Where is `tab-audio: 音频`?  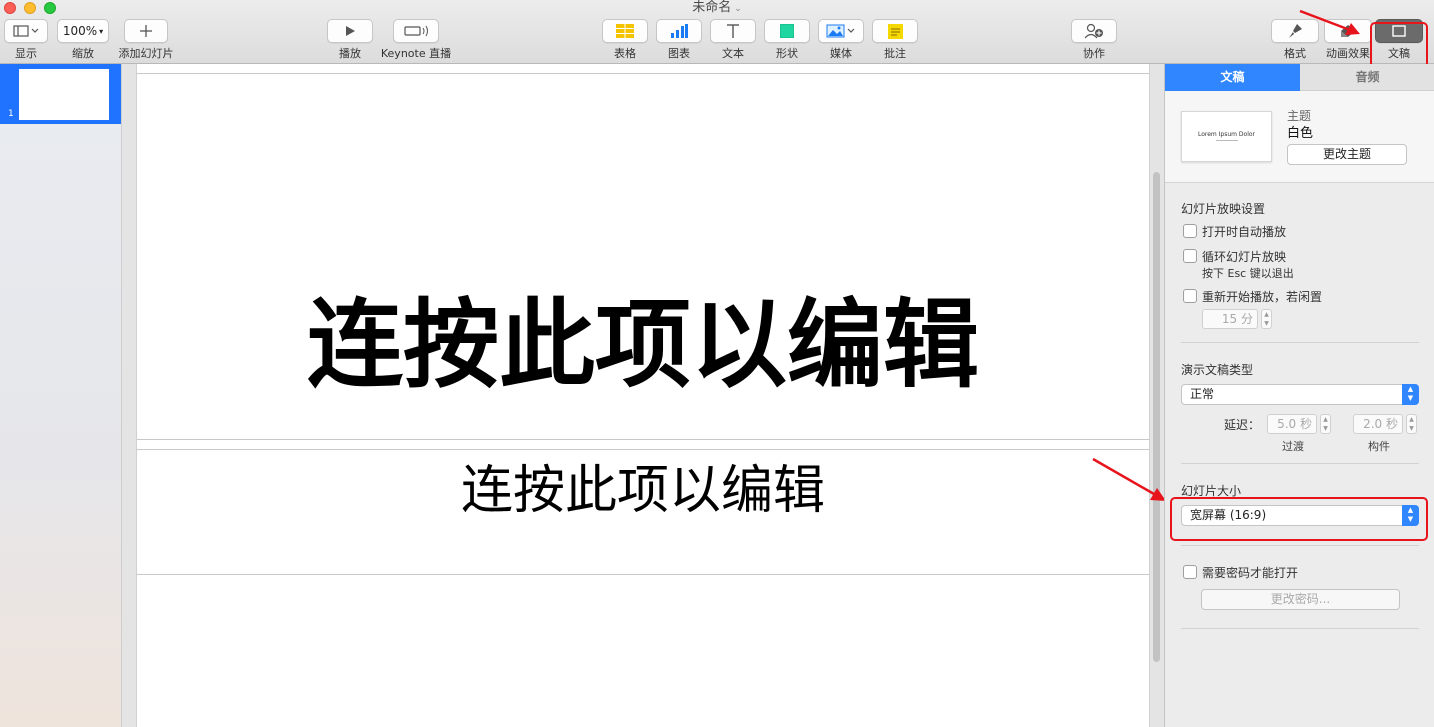
tab-audio: 音频 is located at coordinates (1367, 77).